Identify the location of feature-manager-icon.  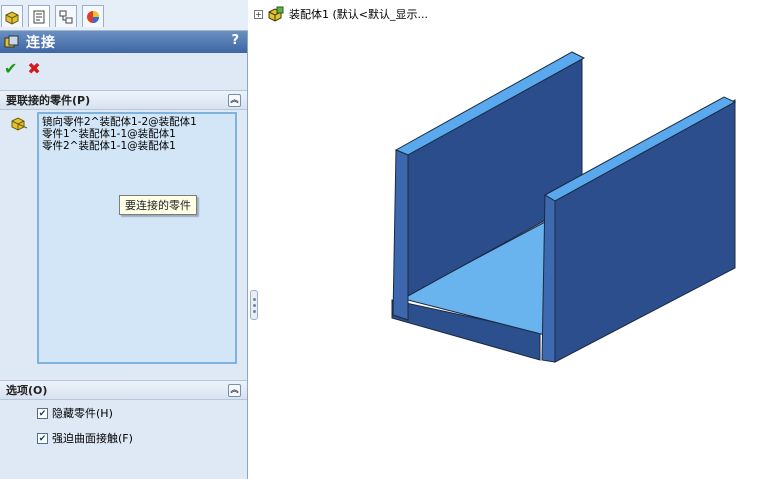
(12, 17).